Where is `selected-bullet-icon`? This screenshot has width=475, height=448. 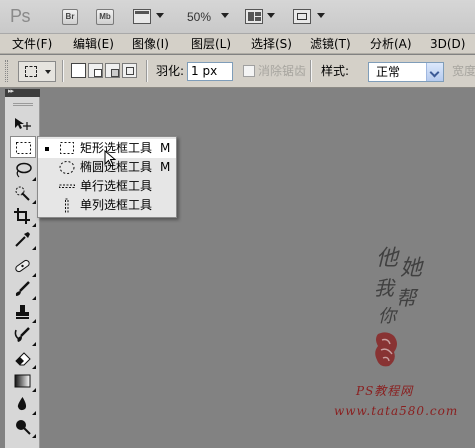
selected-bullet-icon is located at coordinates (47, 149).